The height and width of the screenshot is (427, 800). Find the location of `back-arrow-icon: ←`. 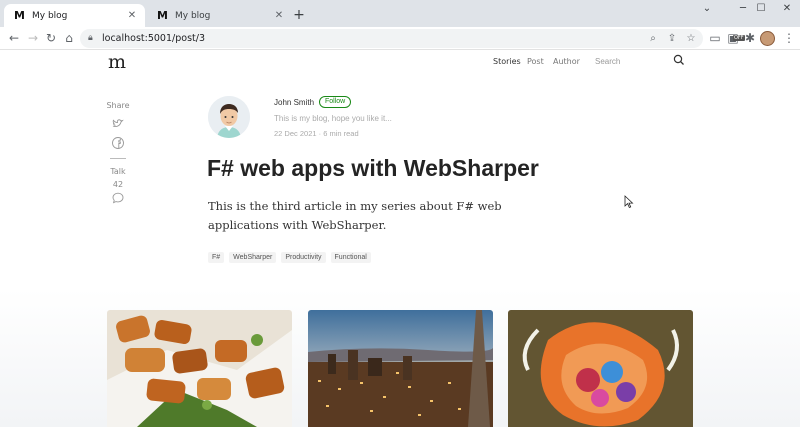

back-arrow-icon: ← is located at coordinates (14, 38).